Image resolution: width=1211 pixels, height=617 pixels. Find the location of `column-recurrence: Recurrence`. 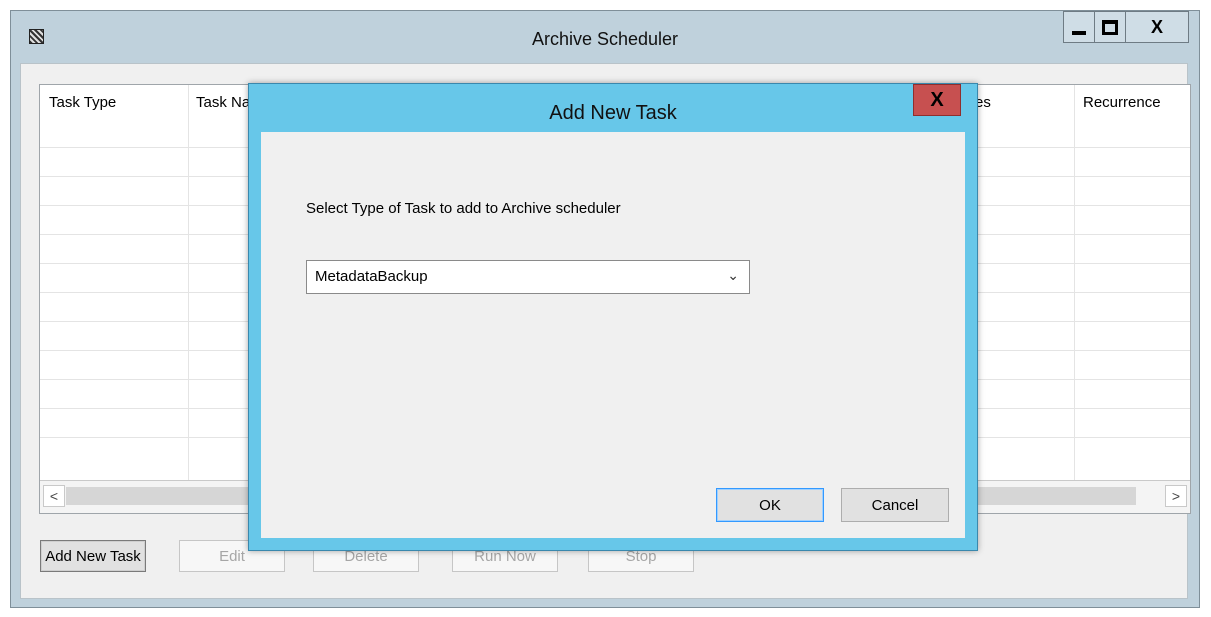

column-recurrence: Recurrence is located at coordinates (1122, 102).